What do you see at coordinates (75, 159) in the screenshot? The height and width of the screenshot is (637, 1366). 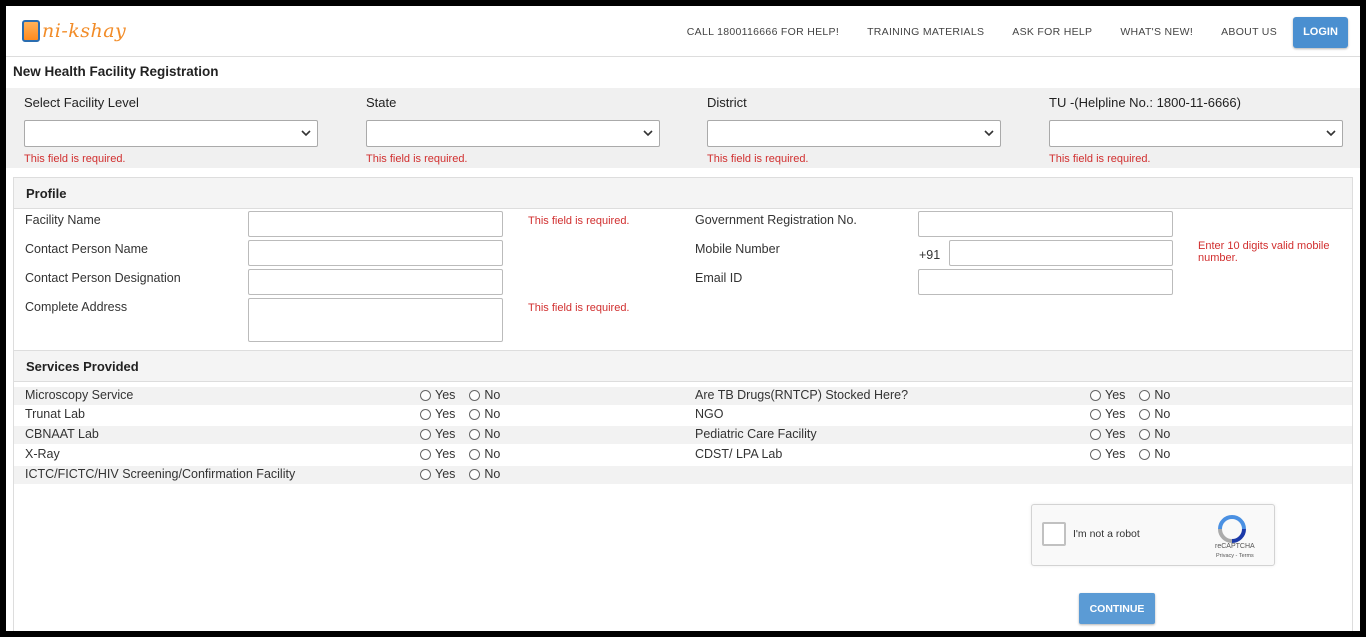 I see `facility-level-error: This field is required.` at bounding box center [75, 159].